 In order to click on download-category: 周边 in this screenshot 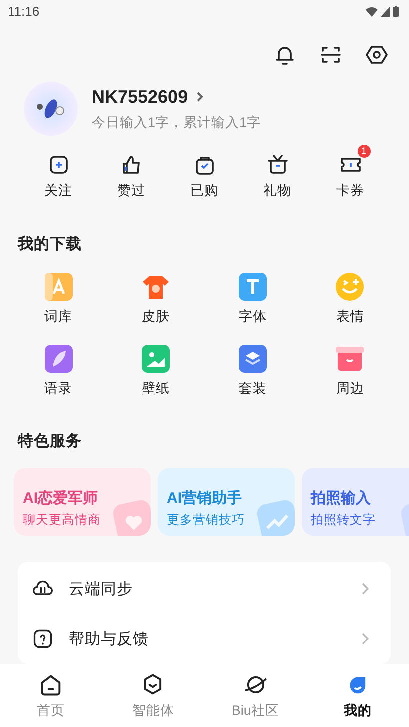, I will do `click(350, 371)`.